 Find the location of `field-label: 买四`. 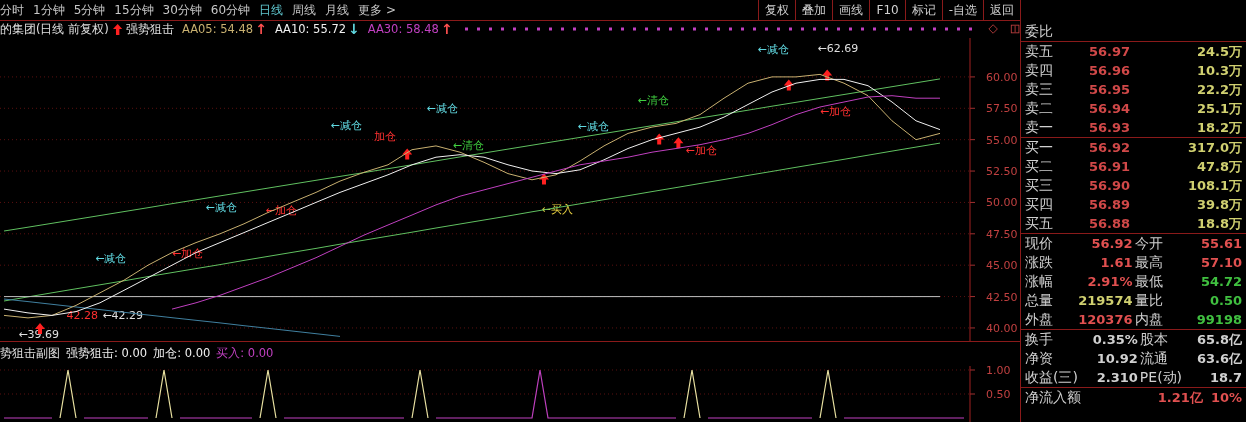

field-label: 买四 is located at coordinates (1039, 204).